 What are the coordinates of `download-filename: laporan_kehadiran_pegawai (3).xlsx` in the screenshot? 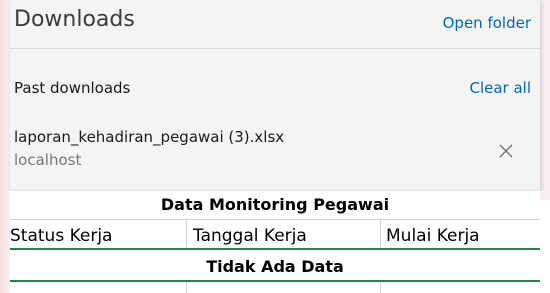 It's located at (149, 137).